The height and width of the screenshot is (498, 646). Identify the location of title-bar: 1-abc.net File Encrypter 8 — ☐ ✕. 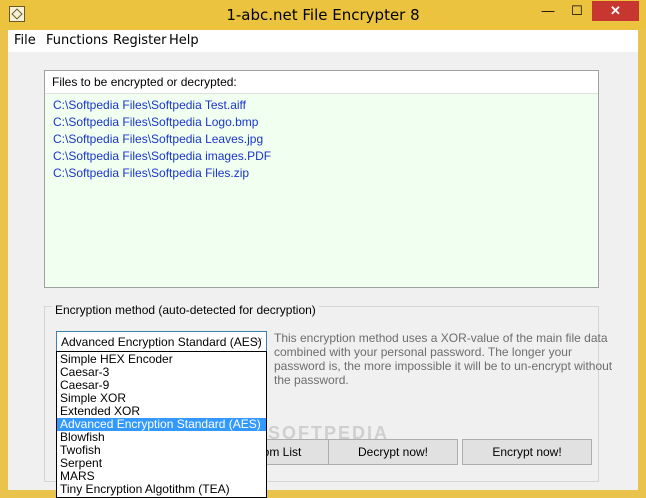
(323, 15).